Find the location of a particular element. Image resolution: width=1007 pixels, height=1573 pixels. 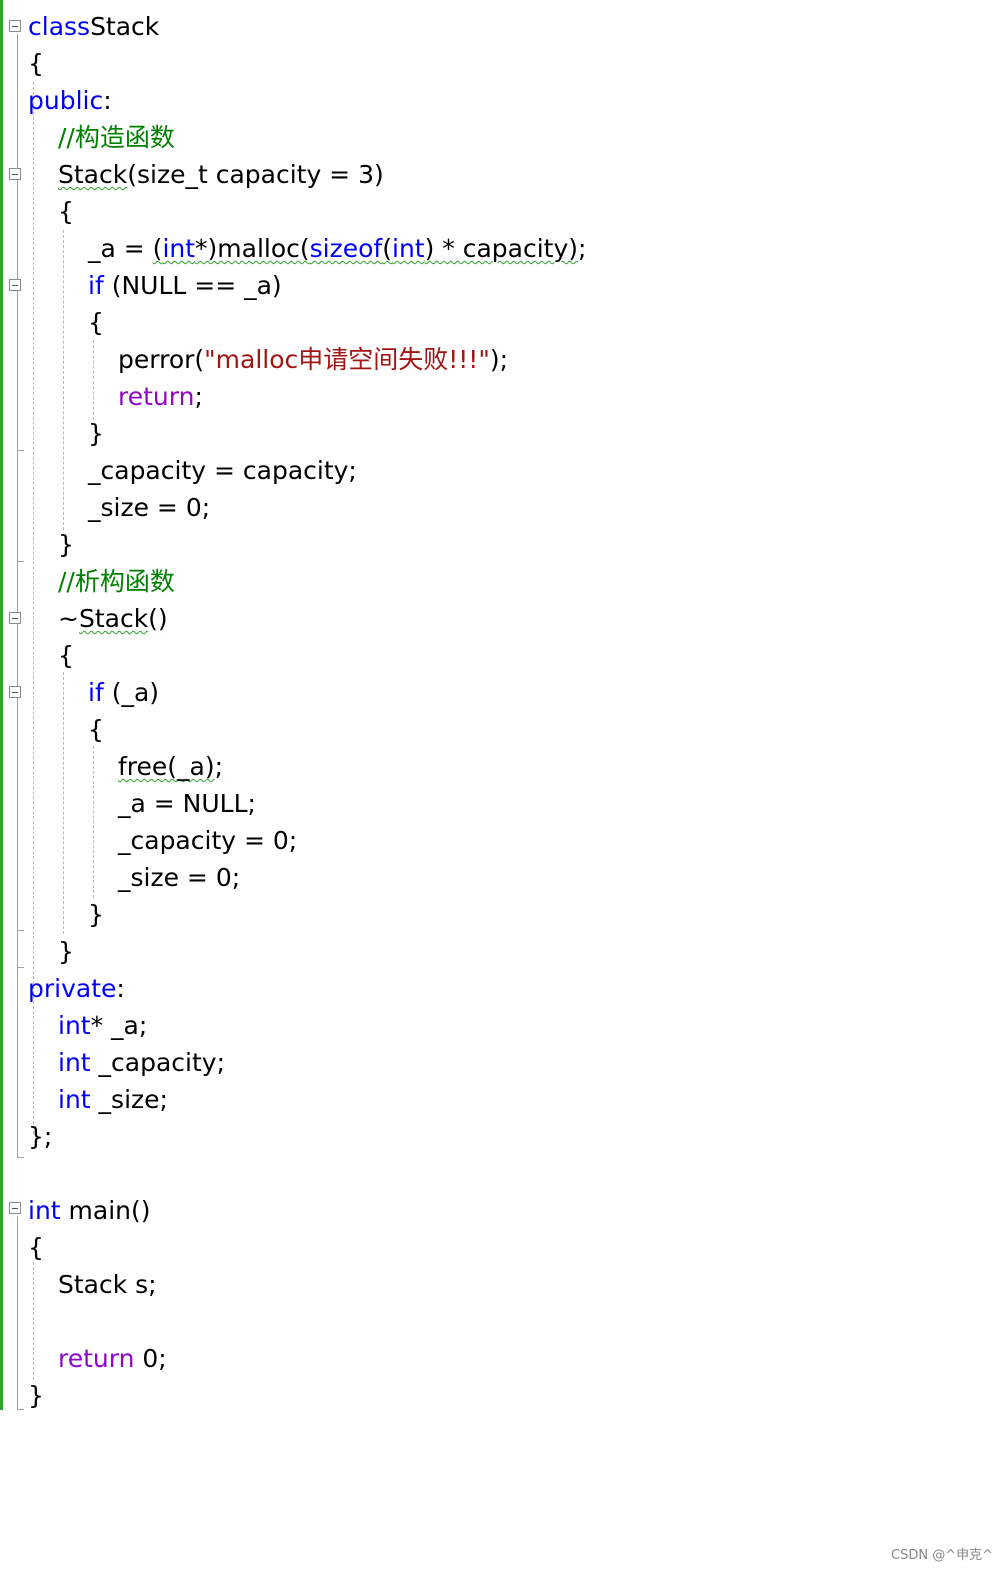

keyword-token: private is located at coordinates (72, 988).